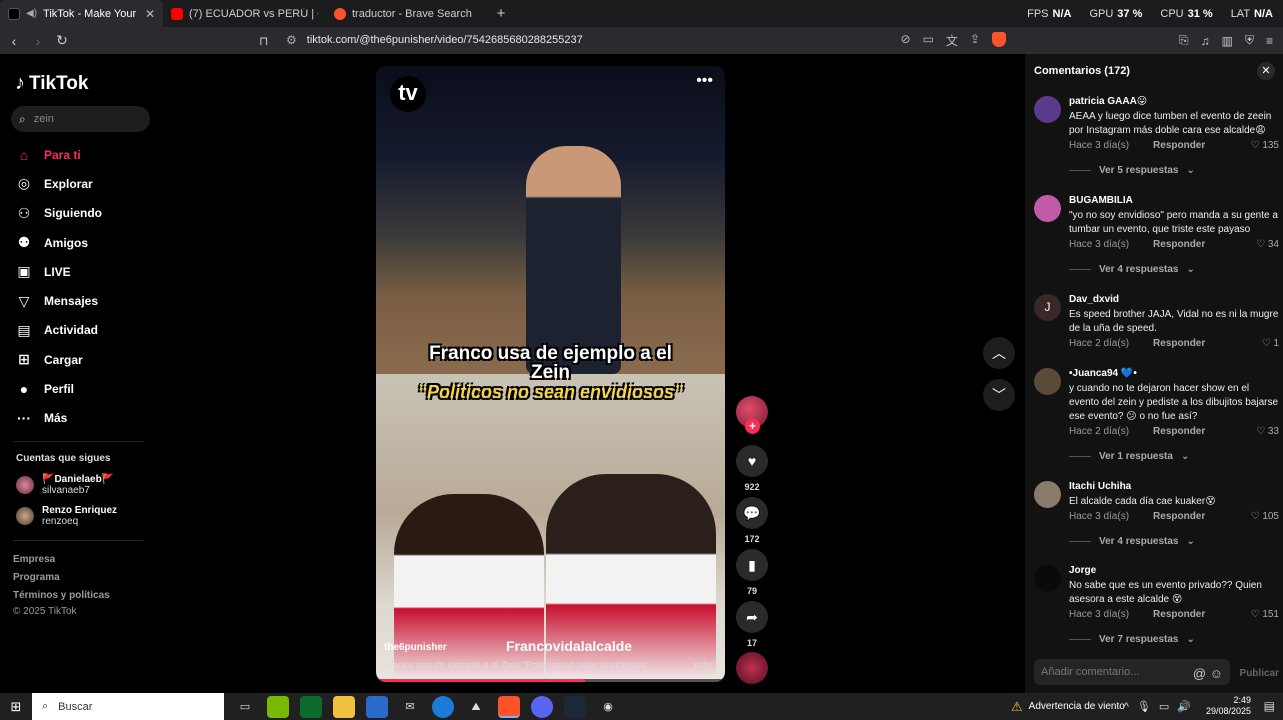 The height and width of the screenshot is (720, 1283). Describe the element at coordinates (34, 559) in the screenshot. I see `footer-link-empresa: Empresa` at that location.